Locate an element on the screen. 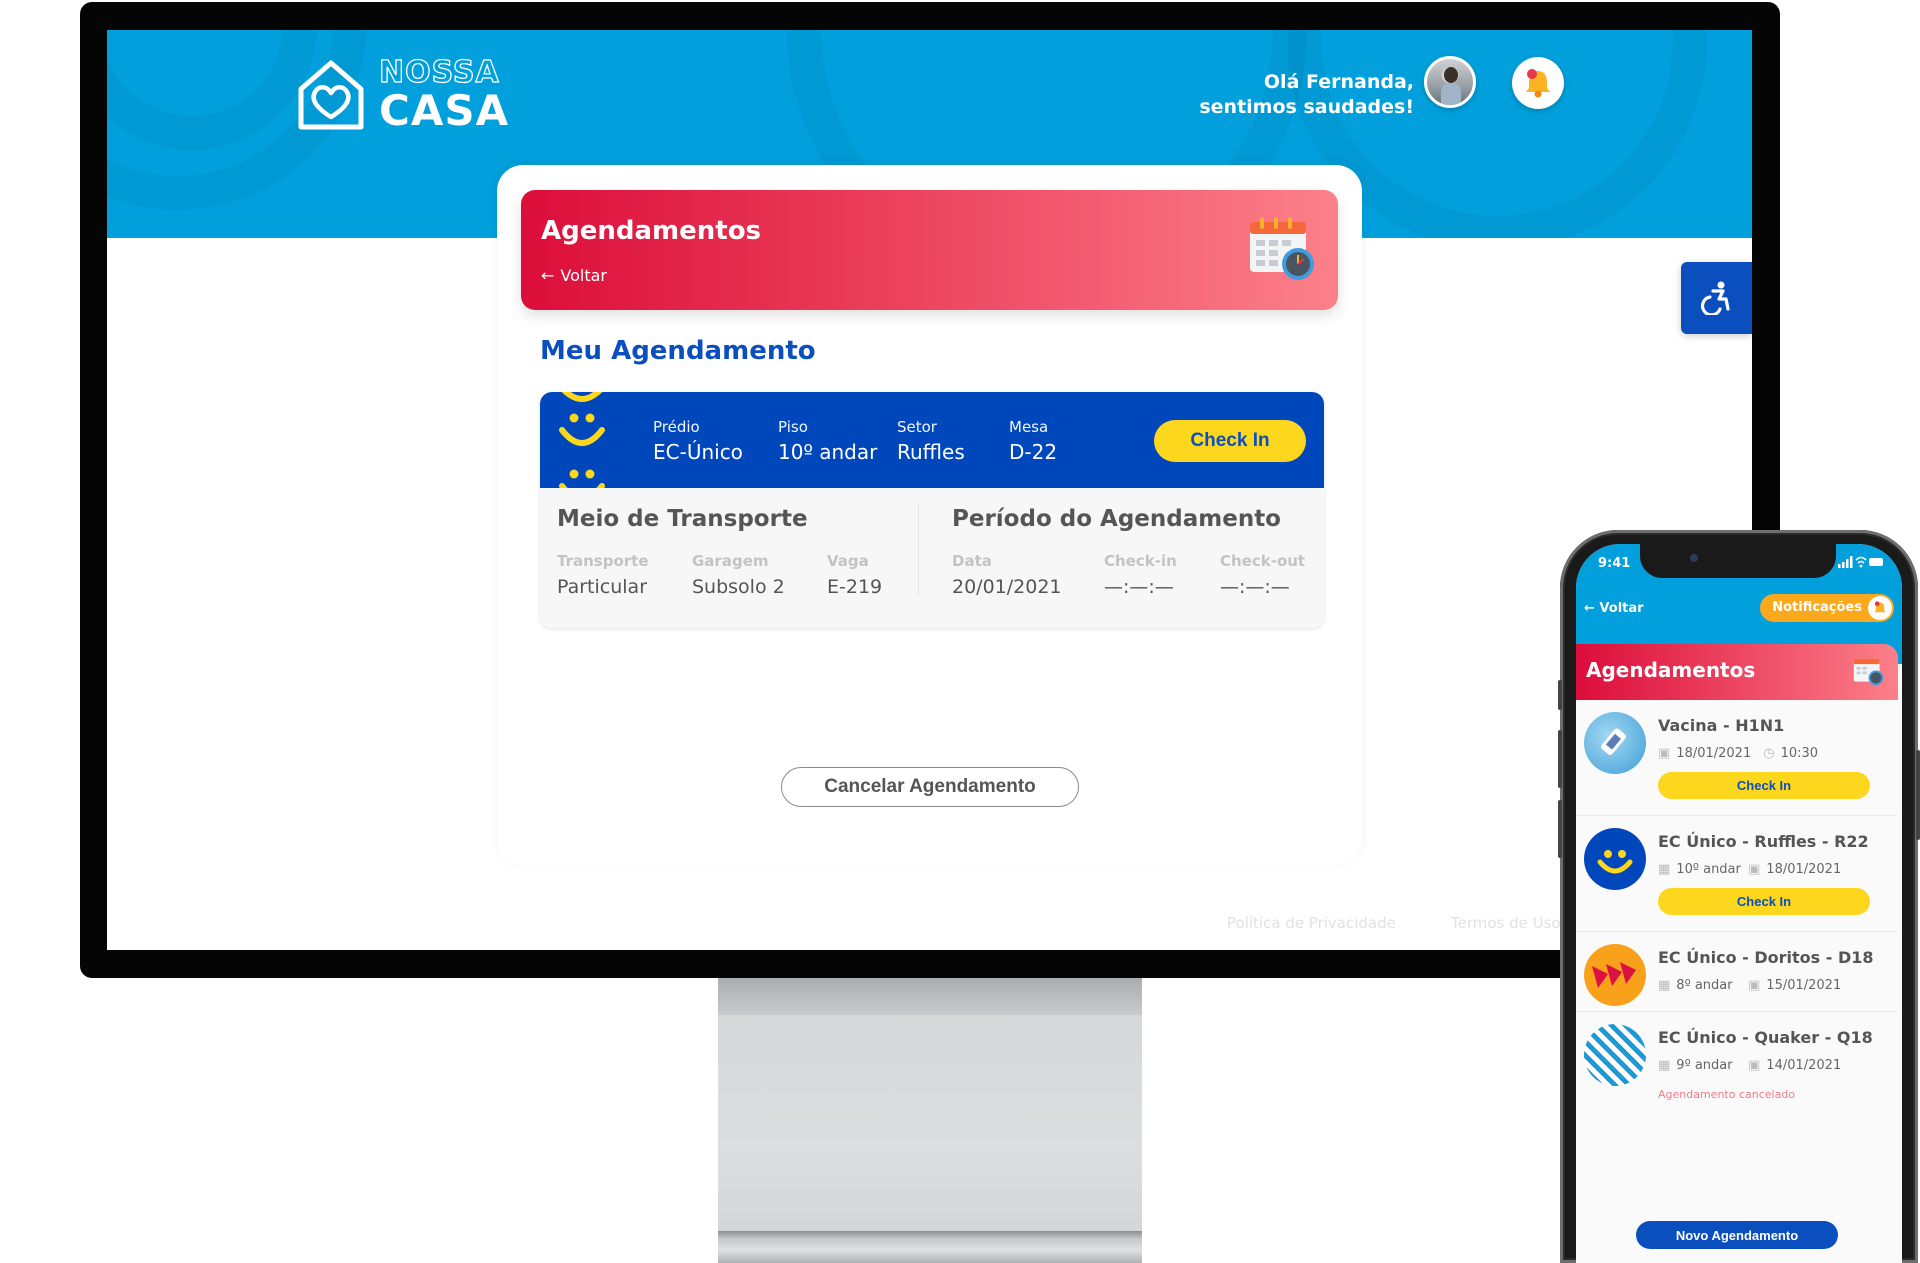  item-time: 10:30 is located at coordinates (1799, 753).